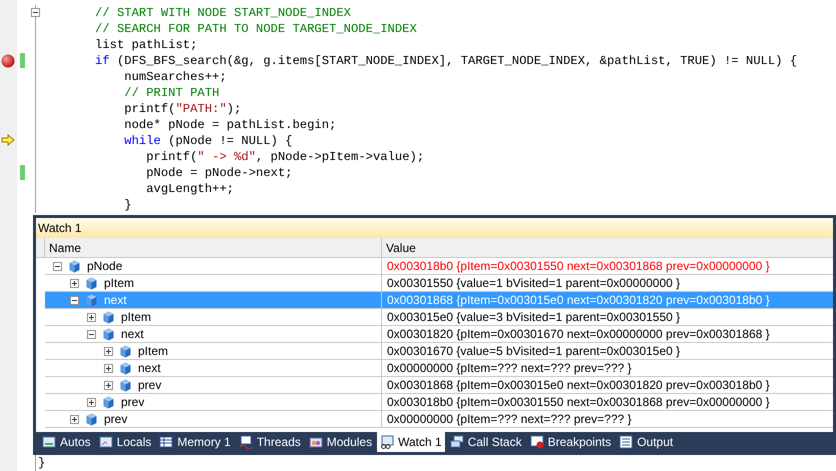  I want to click on watch-row: prev 0x003018b0 {pItem=0x00301550 next=0x00301868 prev=0x00000000 }, so click(439, 402).